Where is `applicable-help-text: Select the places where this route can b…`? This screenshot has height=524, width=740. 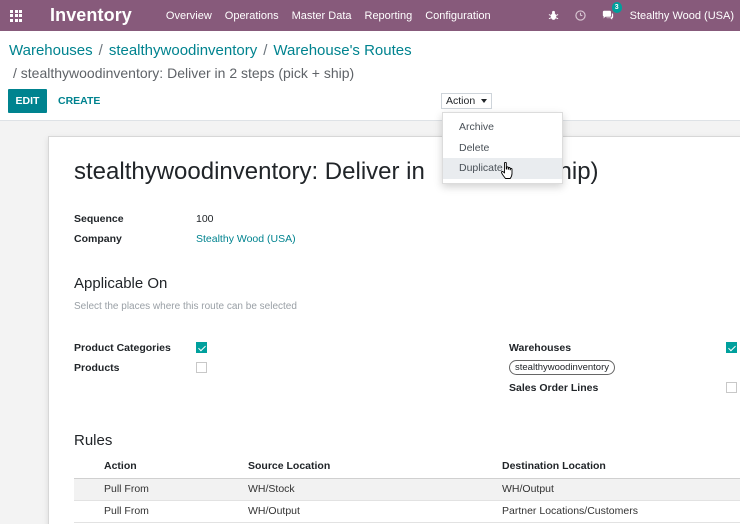
applicable-help-text: Select the places where this route can b… is located at coordinates (185, 306).